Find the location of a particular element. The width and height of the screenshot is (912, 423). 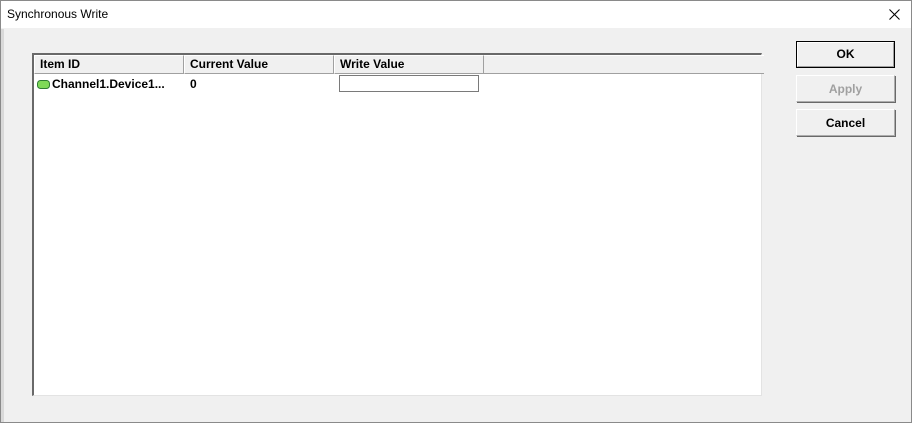

close-button is located at coordinates (894, 14).